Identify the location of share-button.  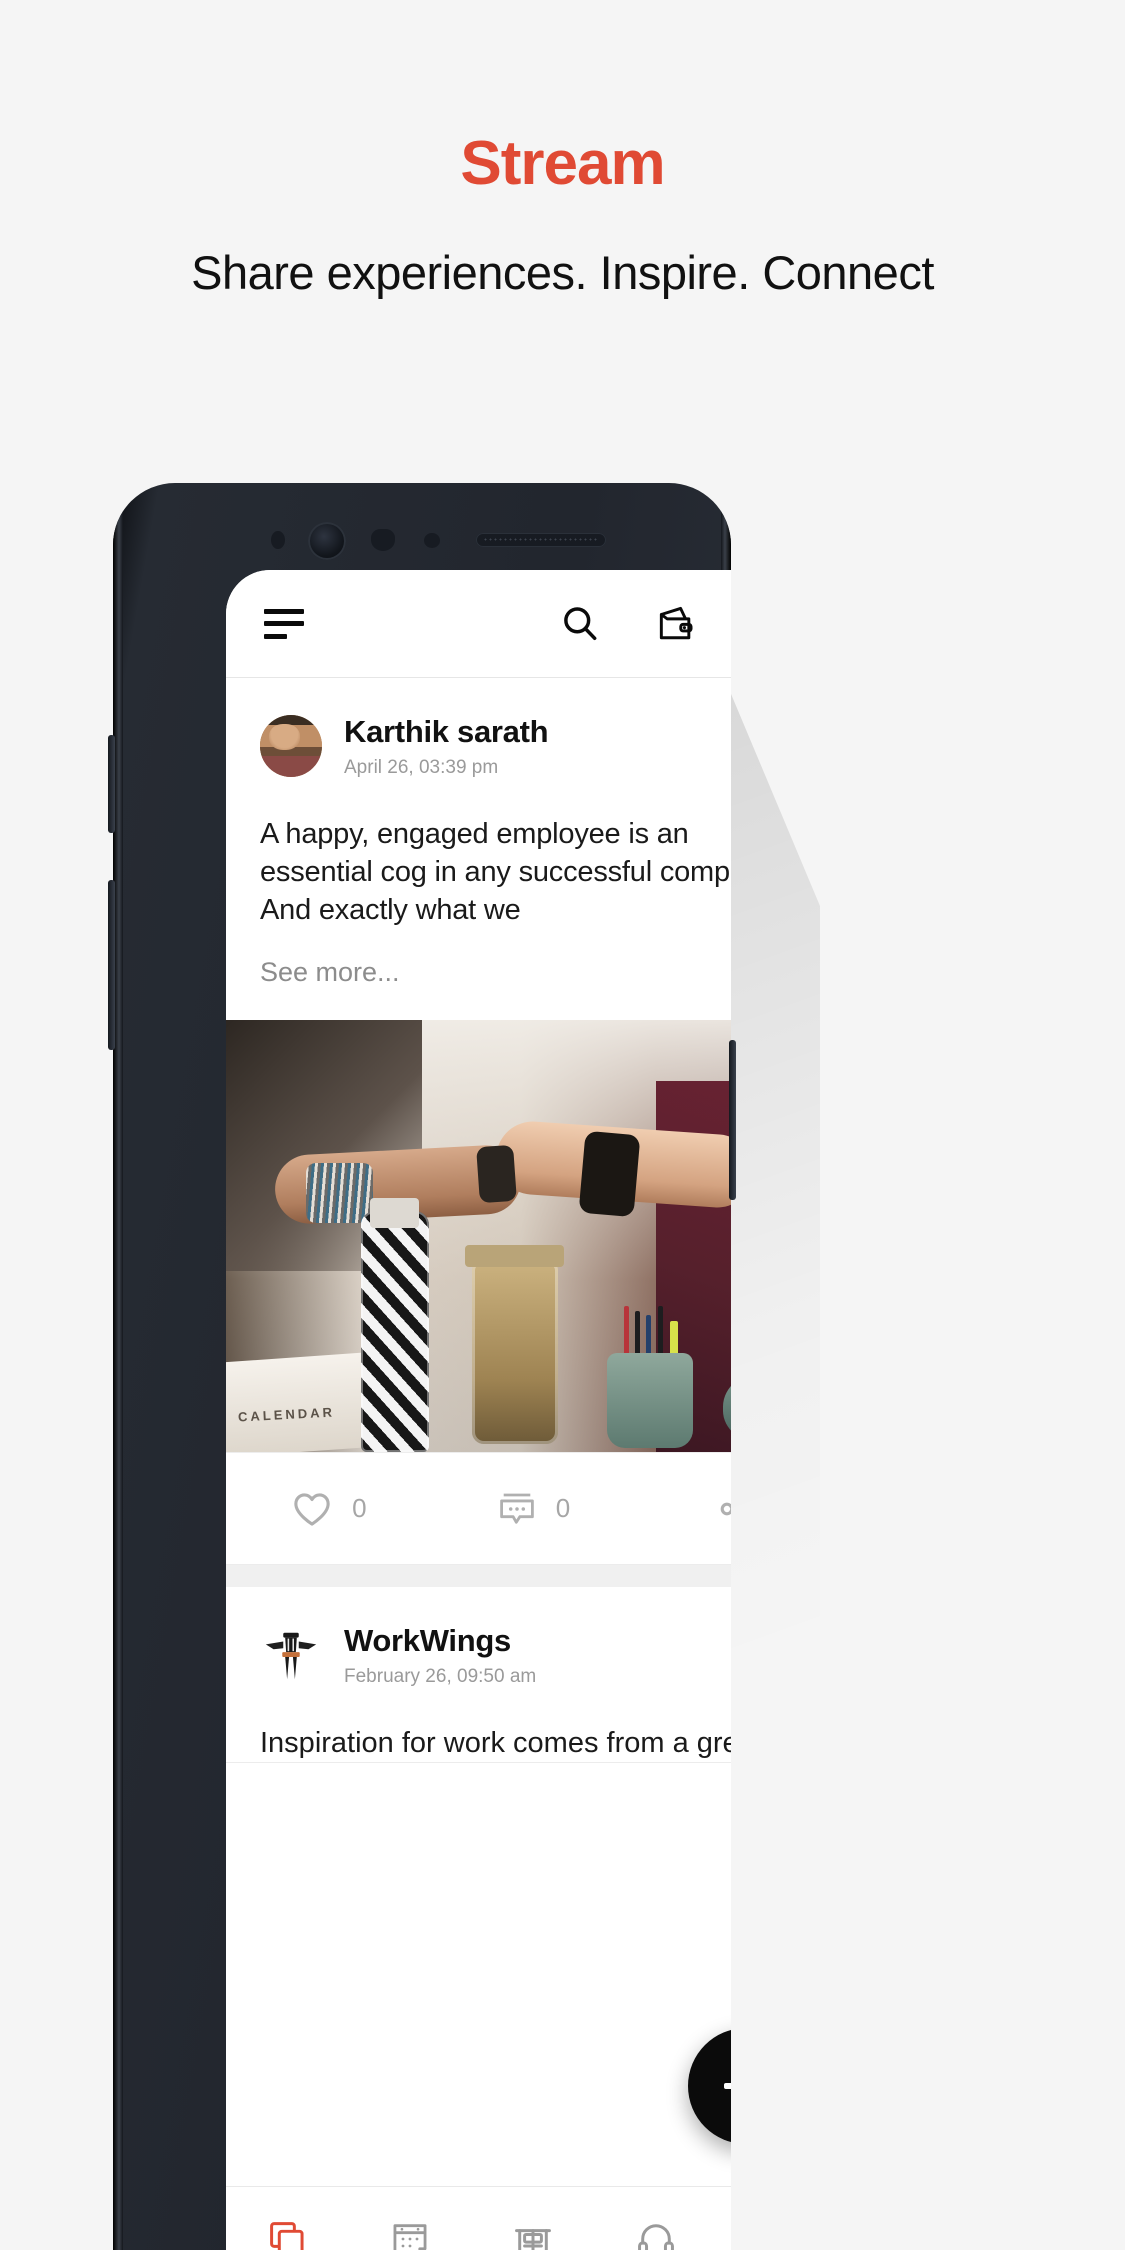
(683, 1509).